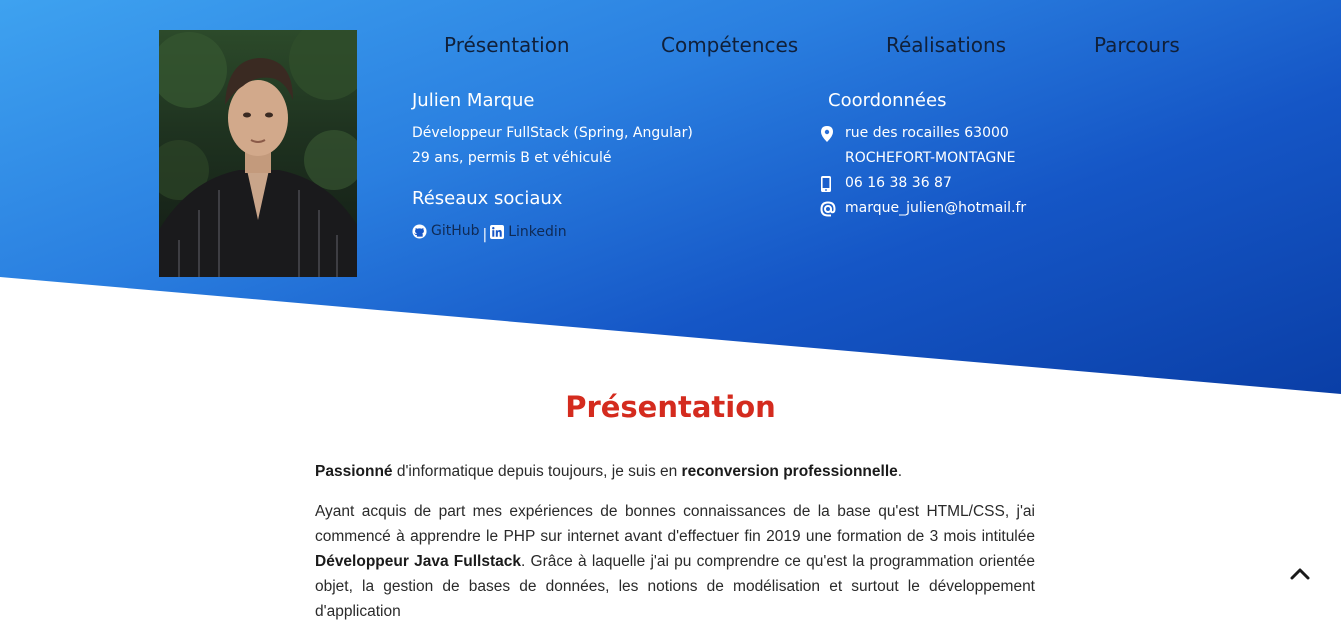 The width and height of the screenshot is (1341, 624). Describe the element at coordinates (828, 209) in the screenshot. I see `at-sign-icon` at that location.